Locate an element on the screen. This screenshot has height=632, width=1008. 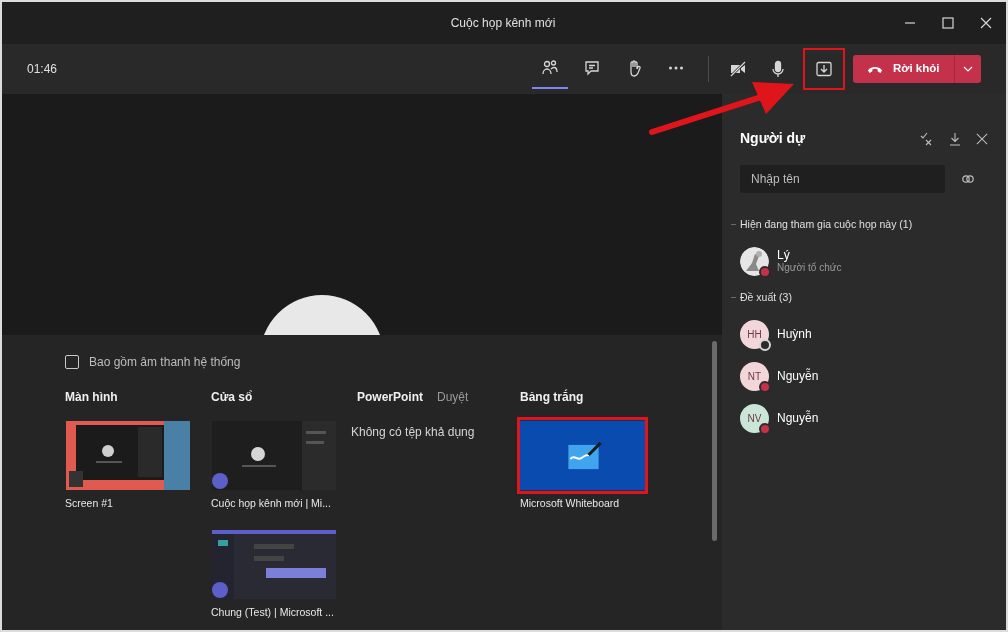
browse-link: Duyệt is located at coordinates (453, 397).